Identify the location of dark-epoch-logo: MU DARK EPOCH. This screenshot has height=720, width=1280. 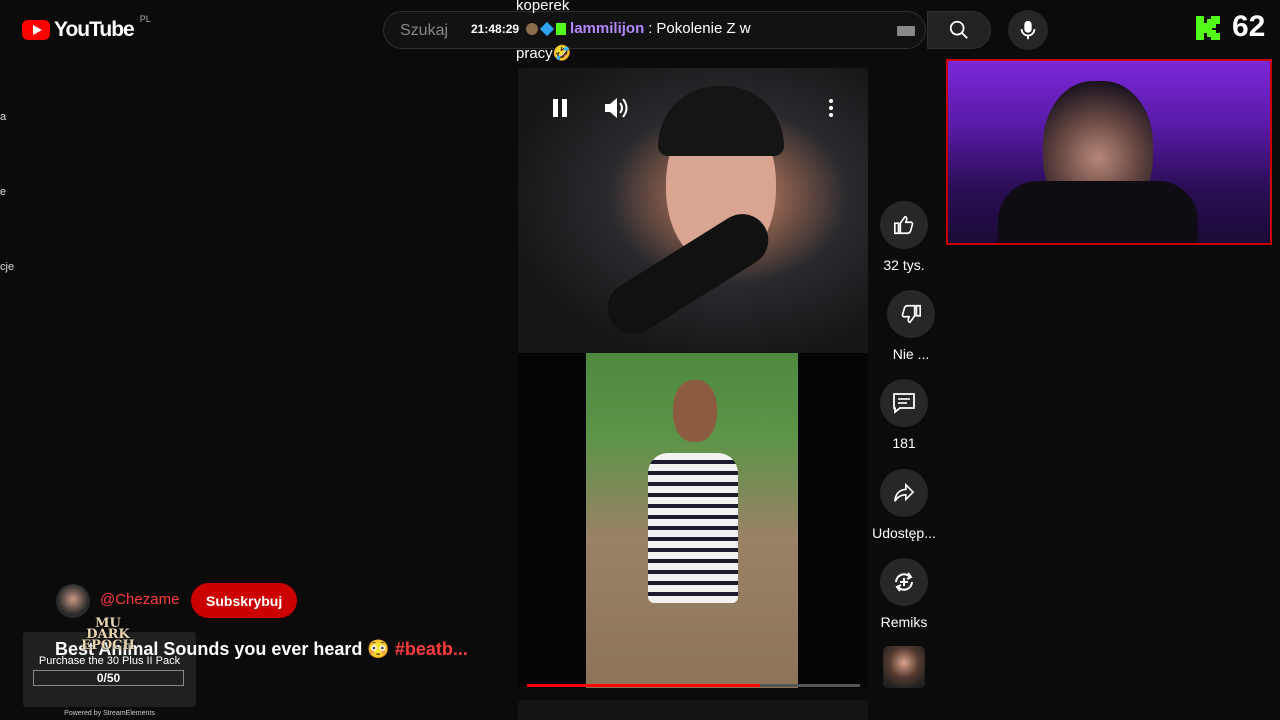
(108, 635).